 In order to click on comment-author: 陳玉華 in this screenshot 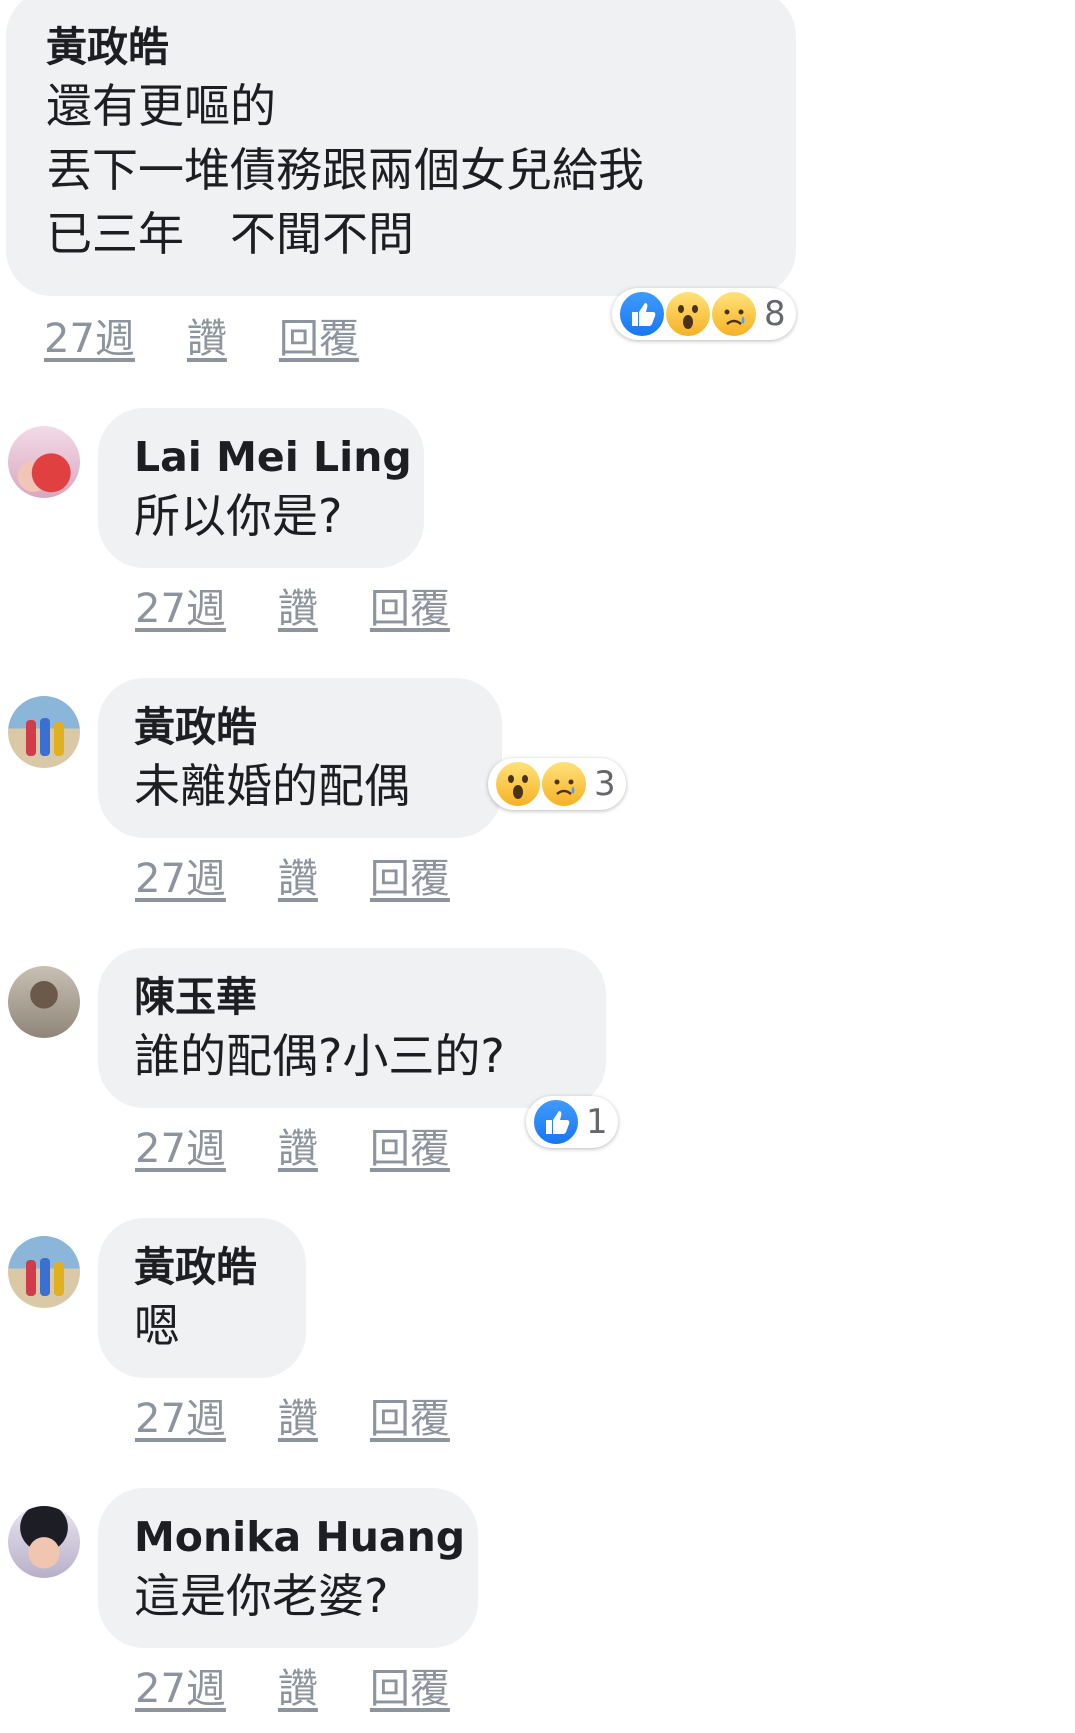, I will do `click(370, 997)`.